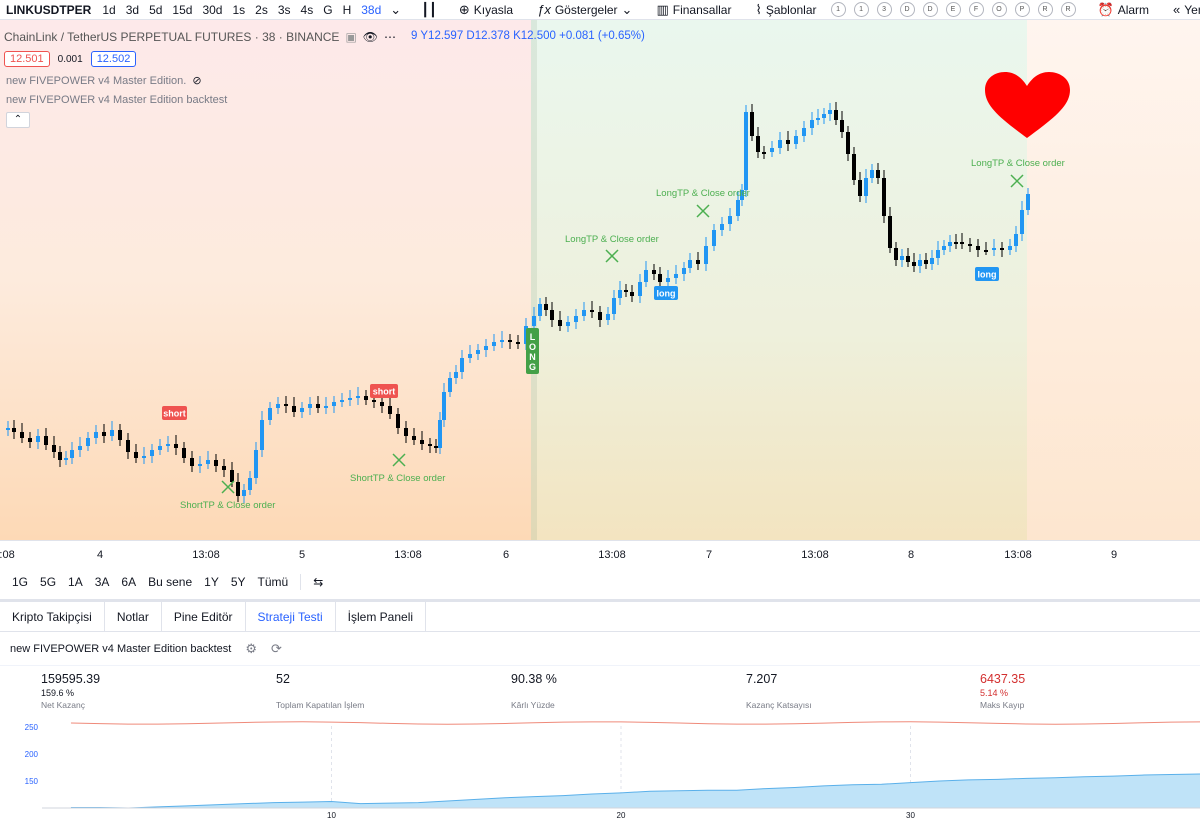 The image size is (1200, 821). I want to click on long-vertical-letter: L, so click(533, 337).